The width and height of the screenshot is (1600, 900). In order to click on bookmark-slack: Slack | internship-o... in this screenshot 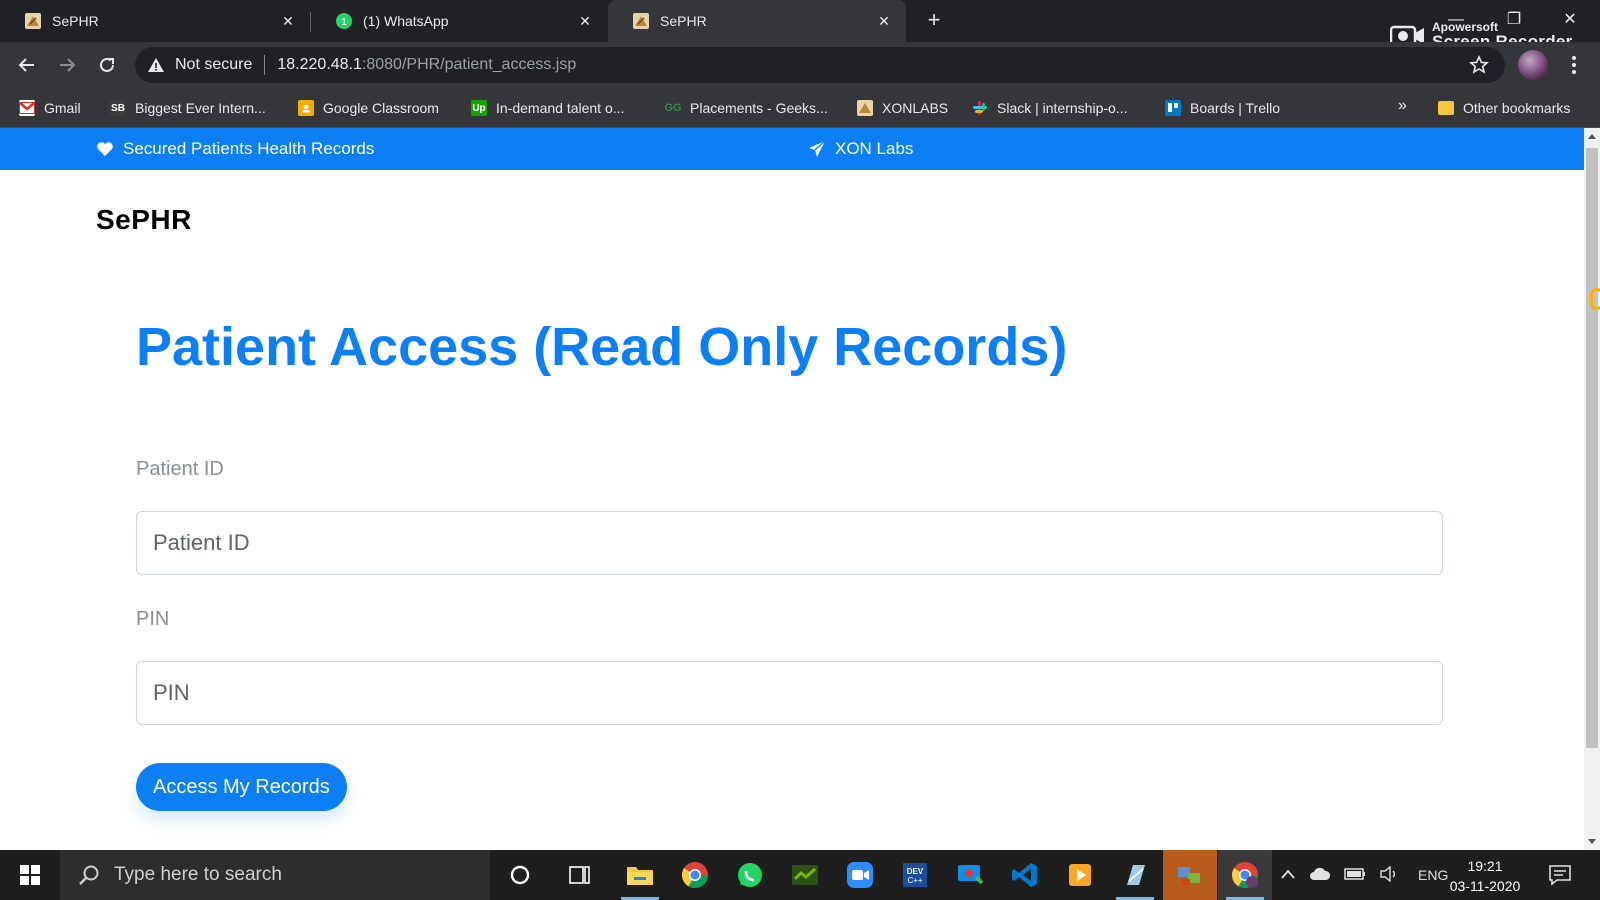, I will do `click(1049, 108)`.